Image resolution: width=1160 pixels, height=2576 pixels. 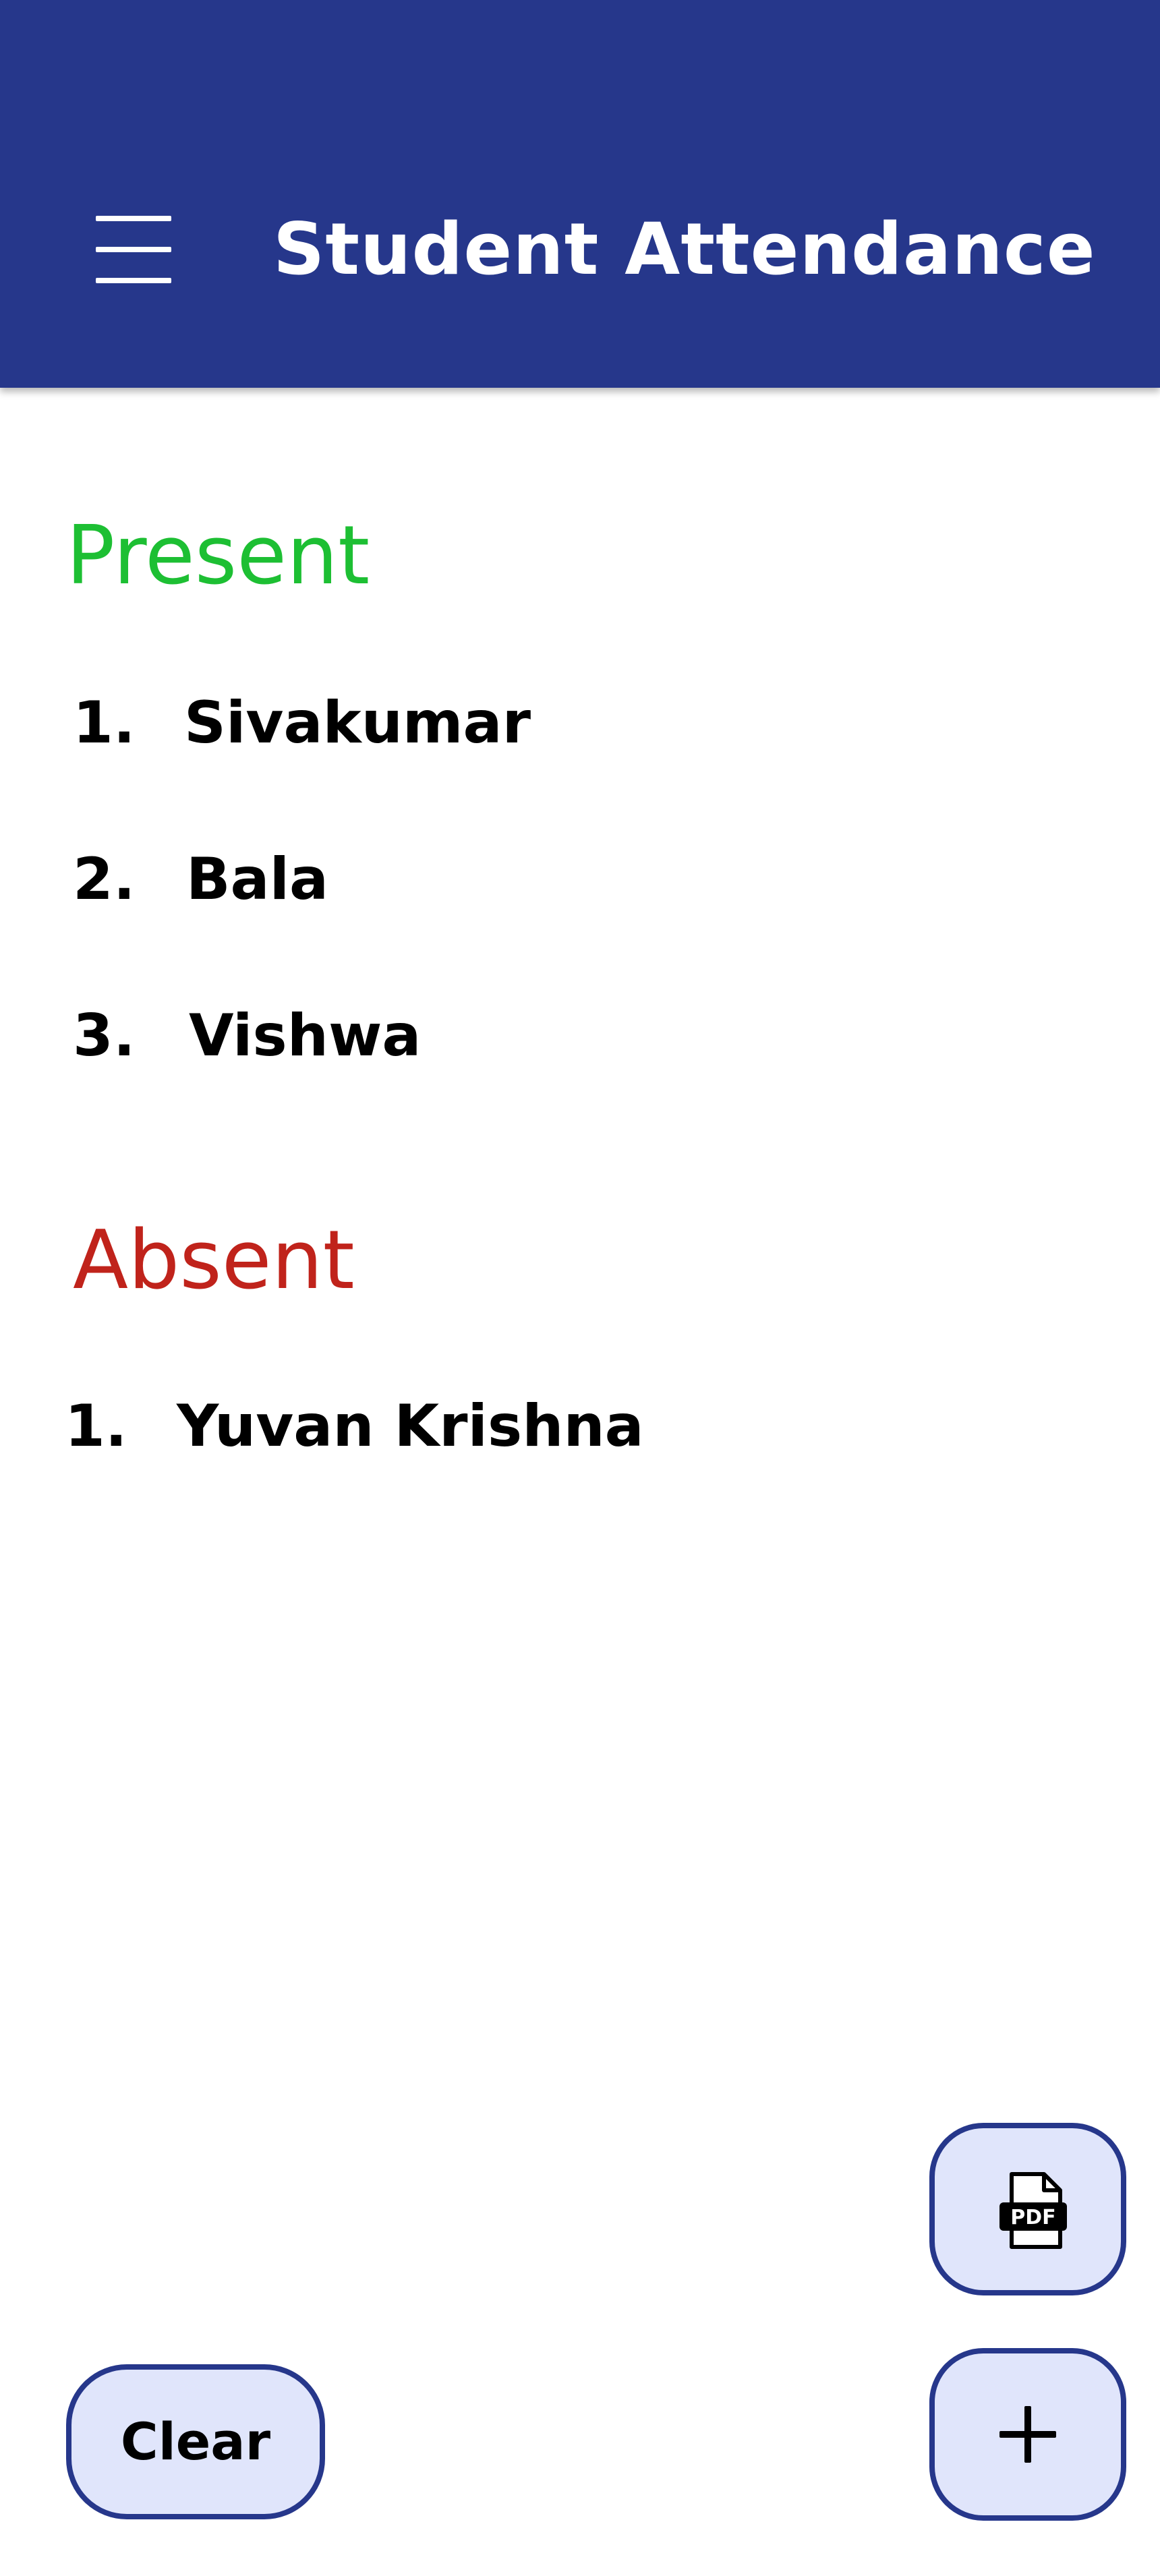 I want to click on present-list-item: 3. Vishwa, so click(x=309, y=1036).